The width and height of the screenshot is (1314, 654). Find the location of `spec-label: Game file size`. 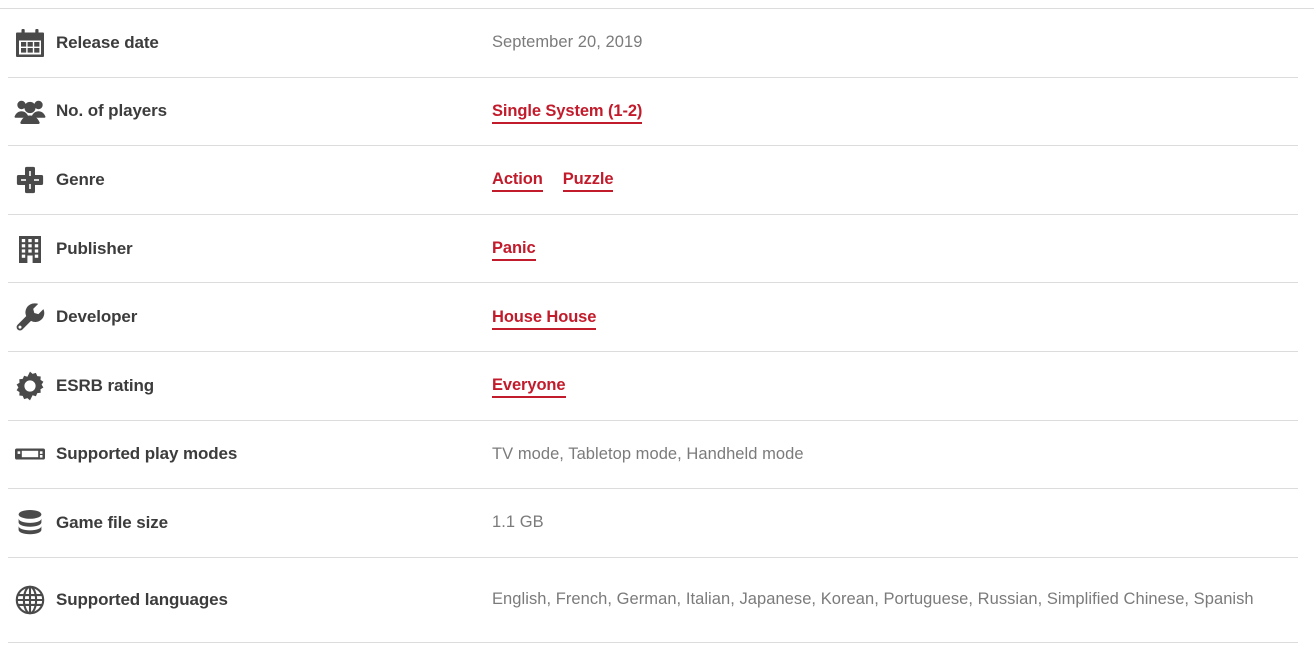

spec-label: Game file size is located at coordinates (112, 522).